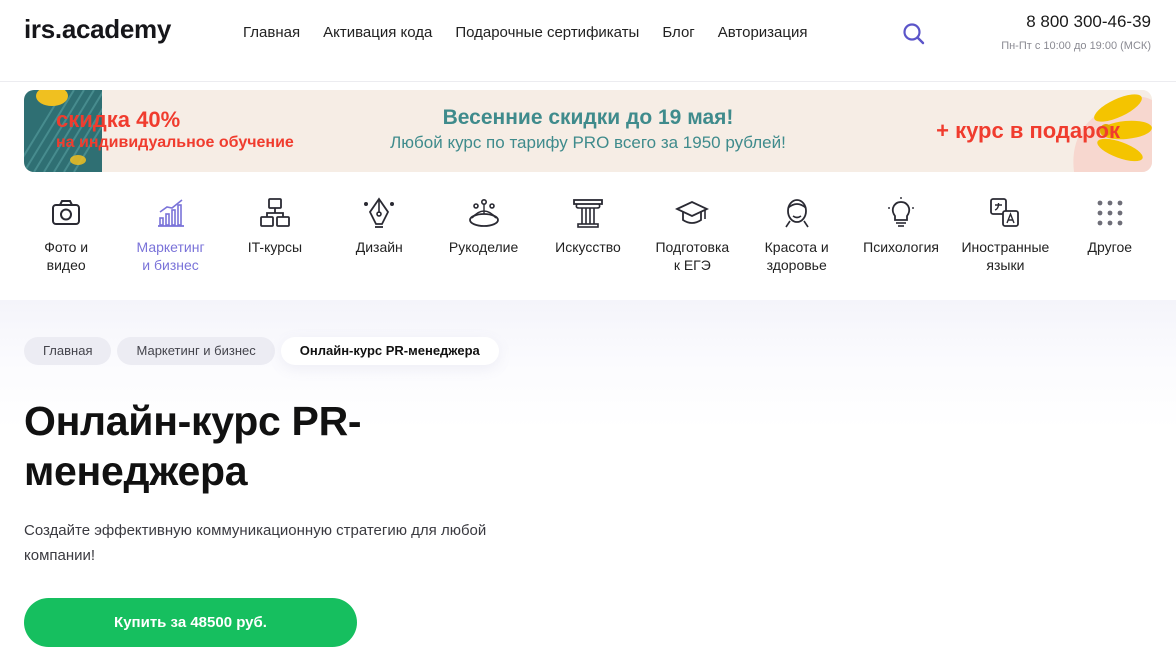 This screenshot has width=1176, height=663. Describe the element at coordinates (196, 351) in the screenshot. I see `breadcrumb-marketing-business: Маркетинг и бизнес` at that location.